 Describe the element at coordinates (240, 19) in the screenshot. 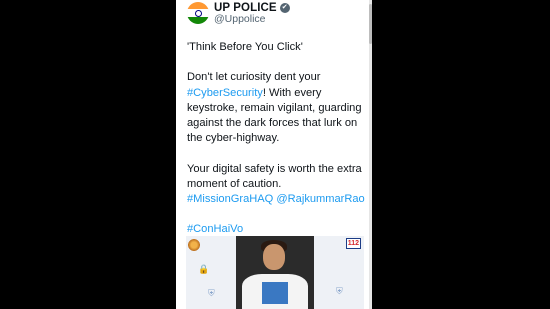

I see `account-handle: @Uppolice` at that location.